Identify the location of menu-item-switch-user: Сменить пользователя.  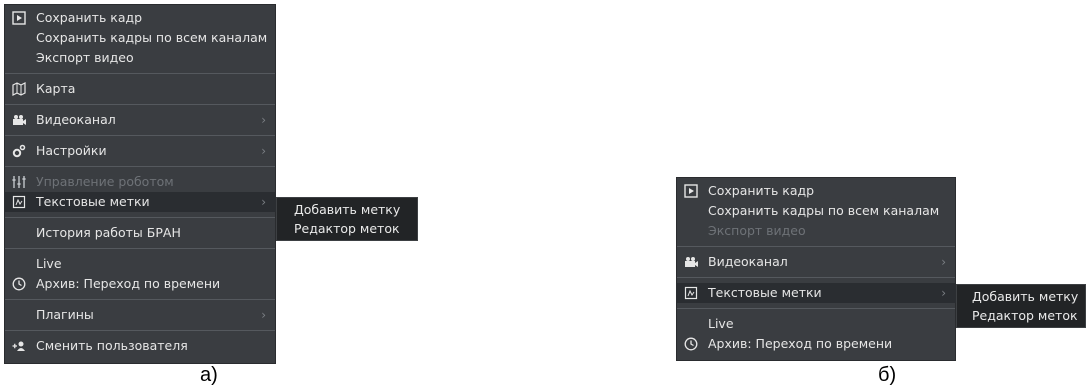
(140, 346).